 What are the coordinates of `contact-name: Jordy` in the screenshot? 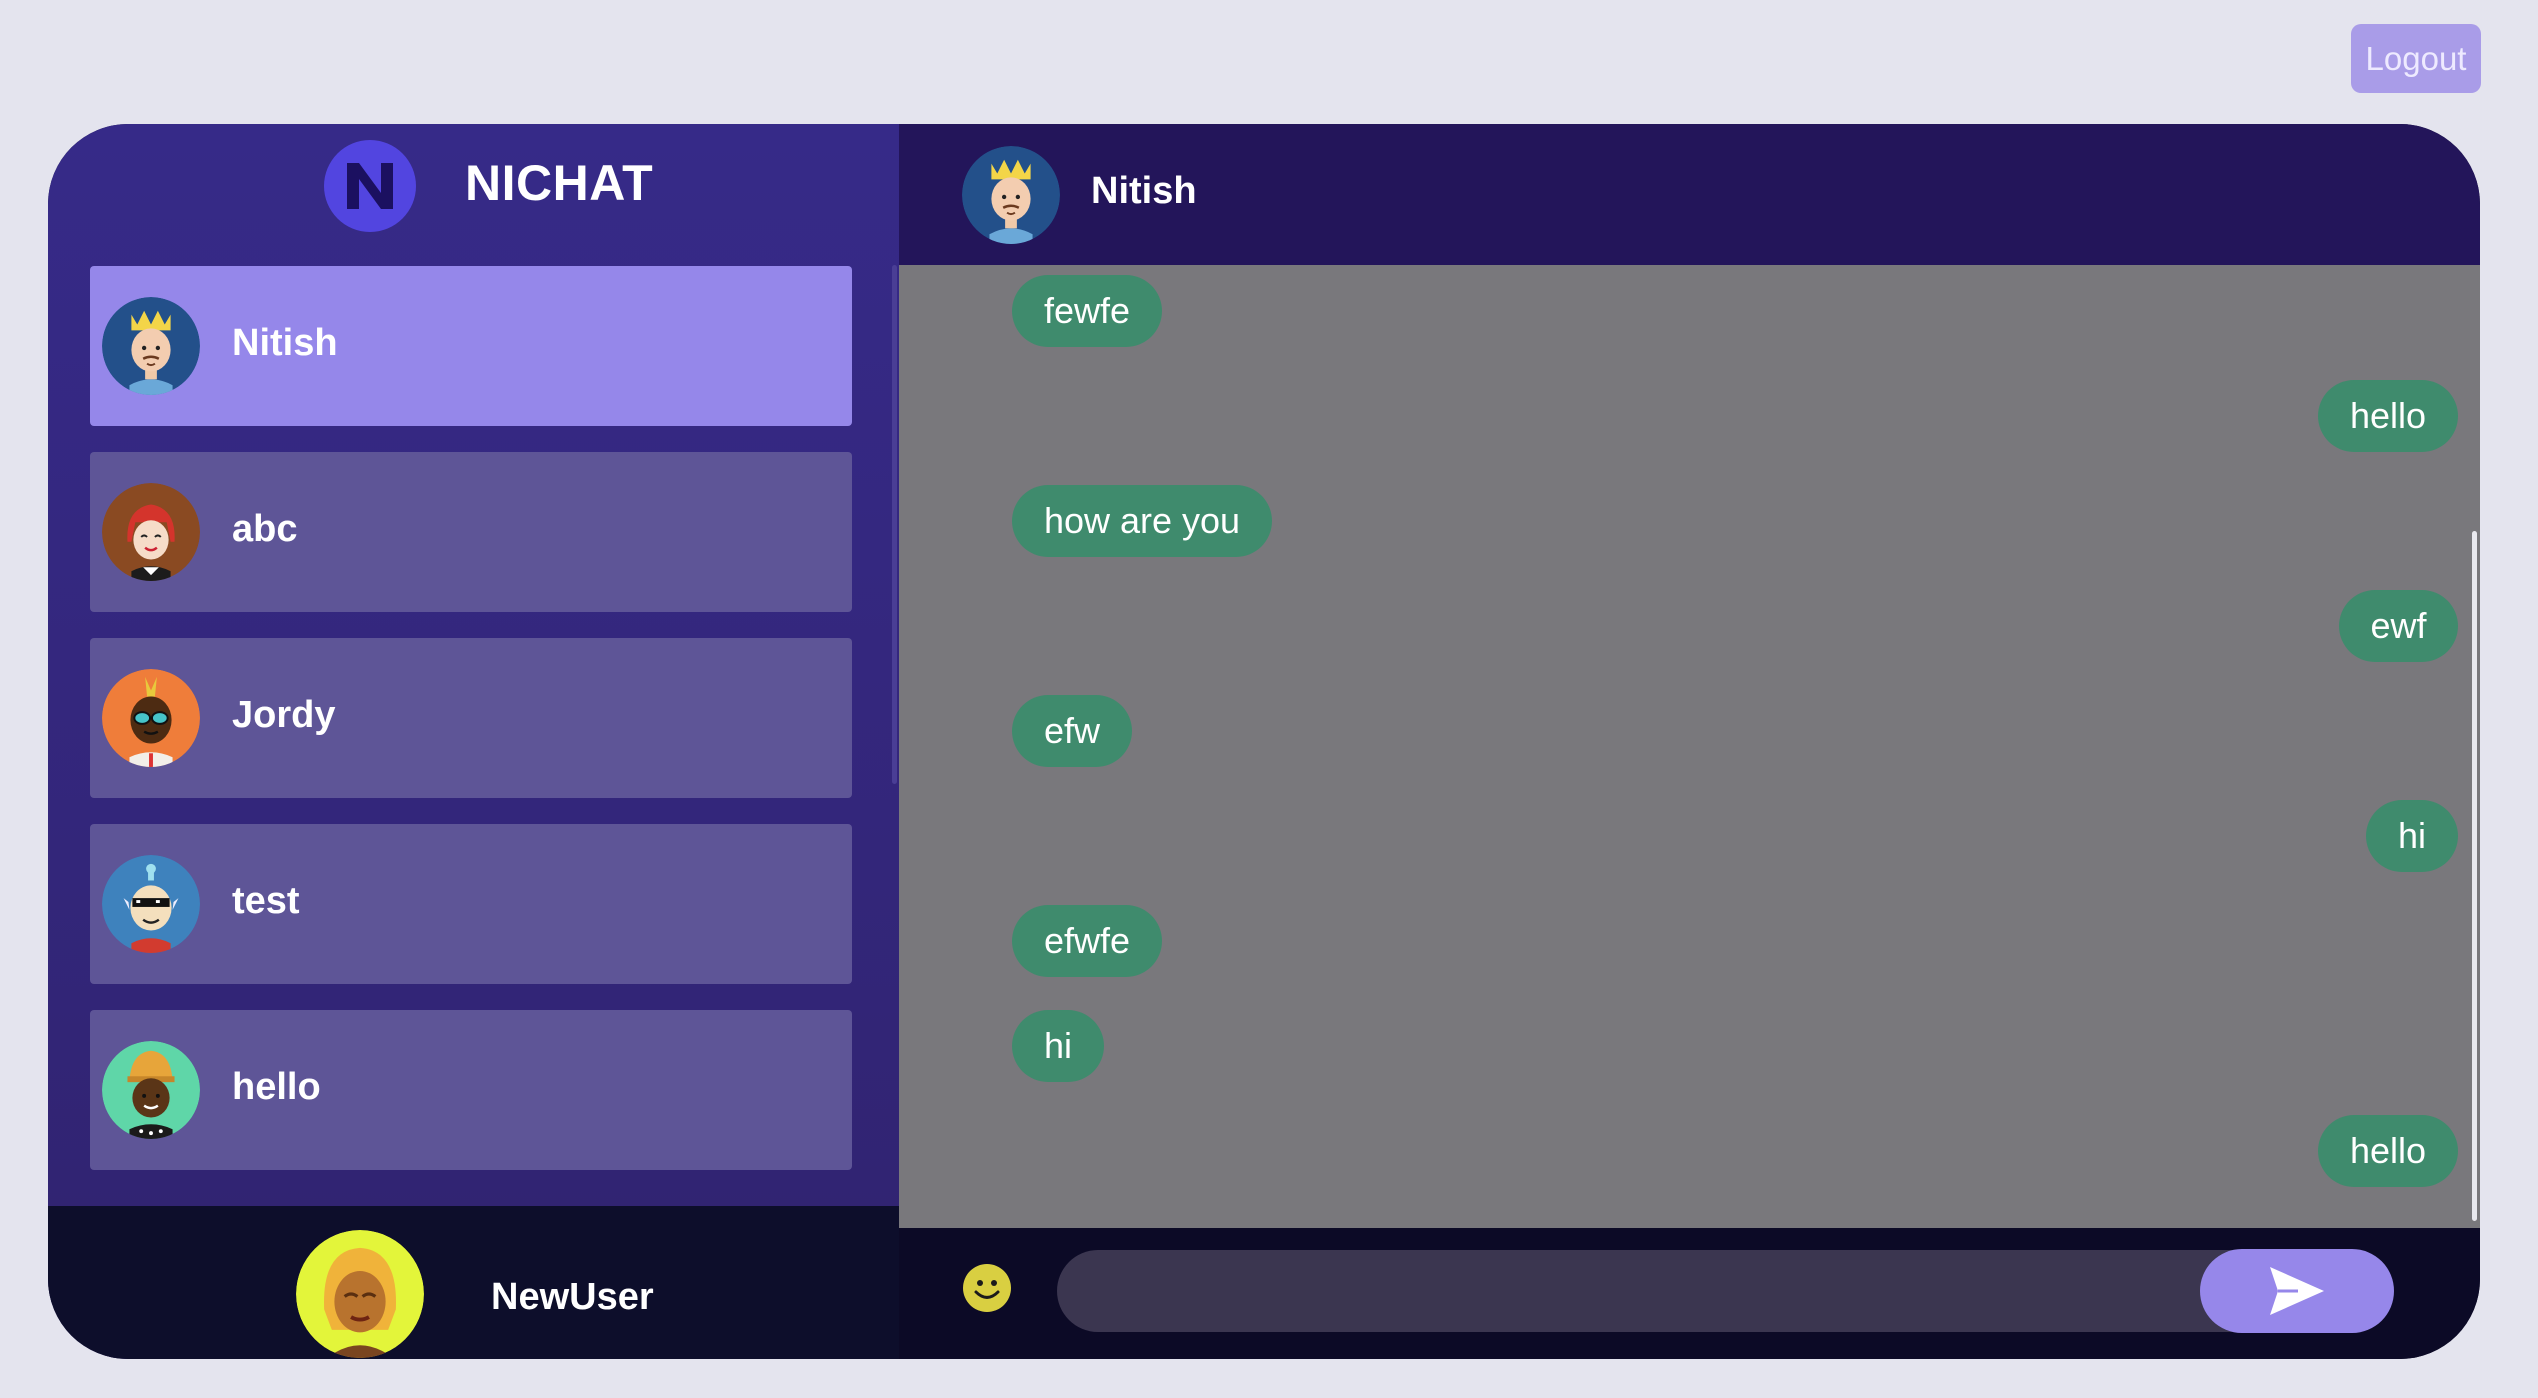 It's located at (284, 715).